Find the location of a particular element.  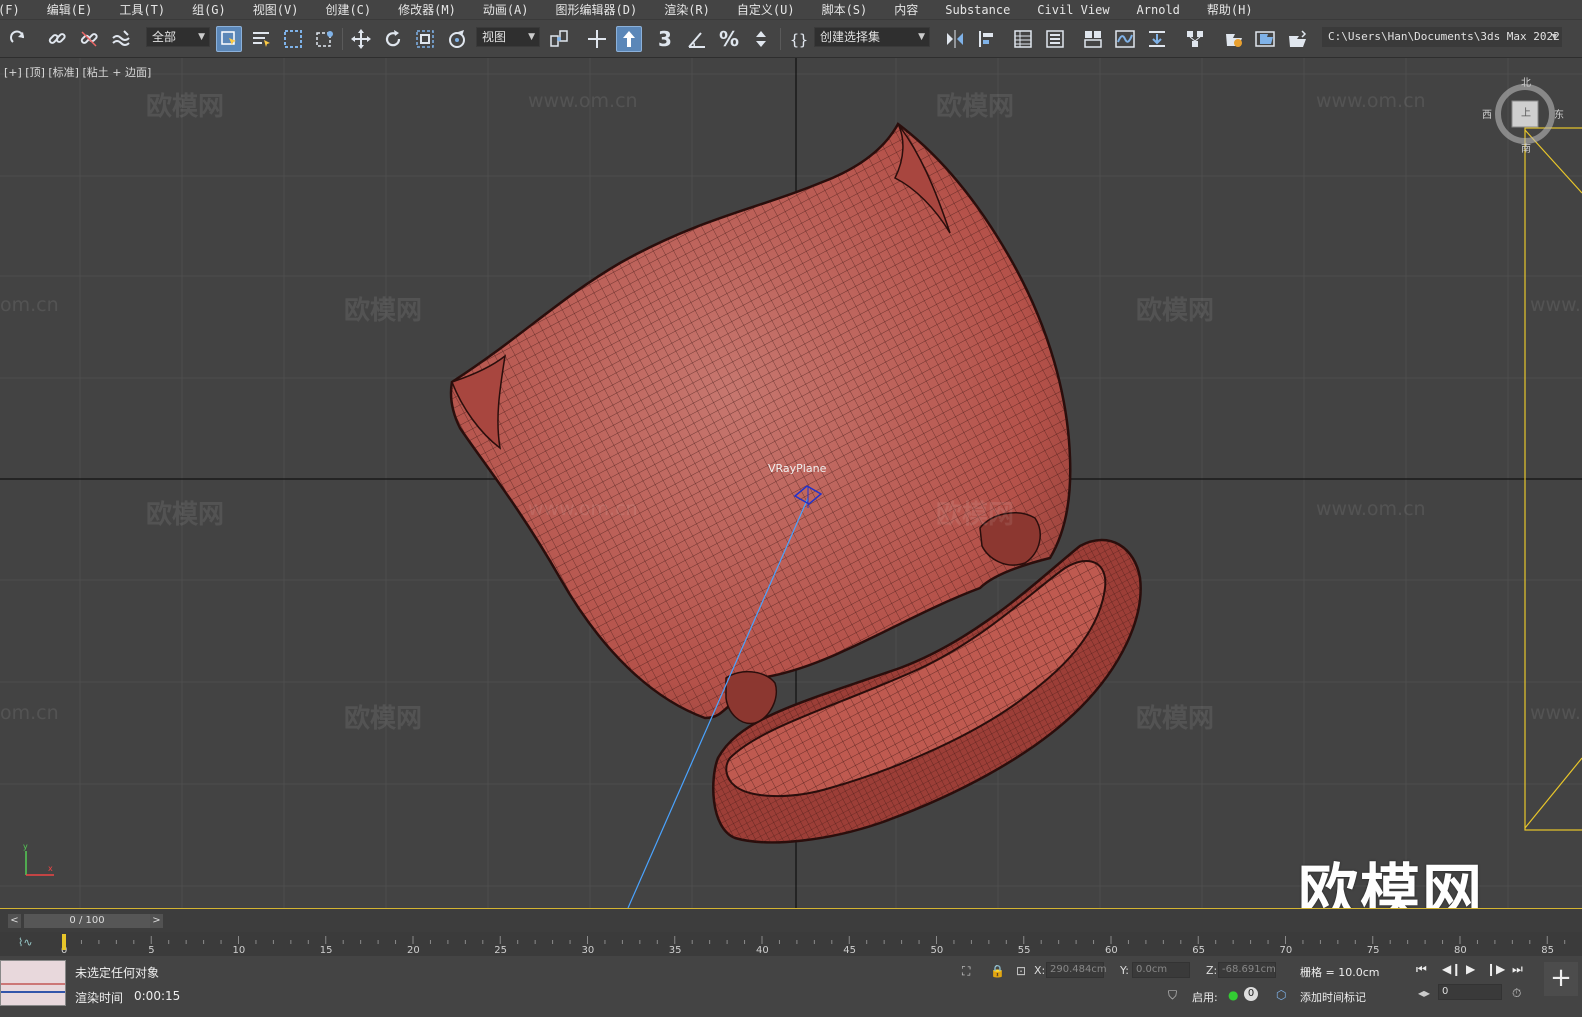

layer-explorer-icon is located at coordinates (1055, 39).